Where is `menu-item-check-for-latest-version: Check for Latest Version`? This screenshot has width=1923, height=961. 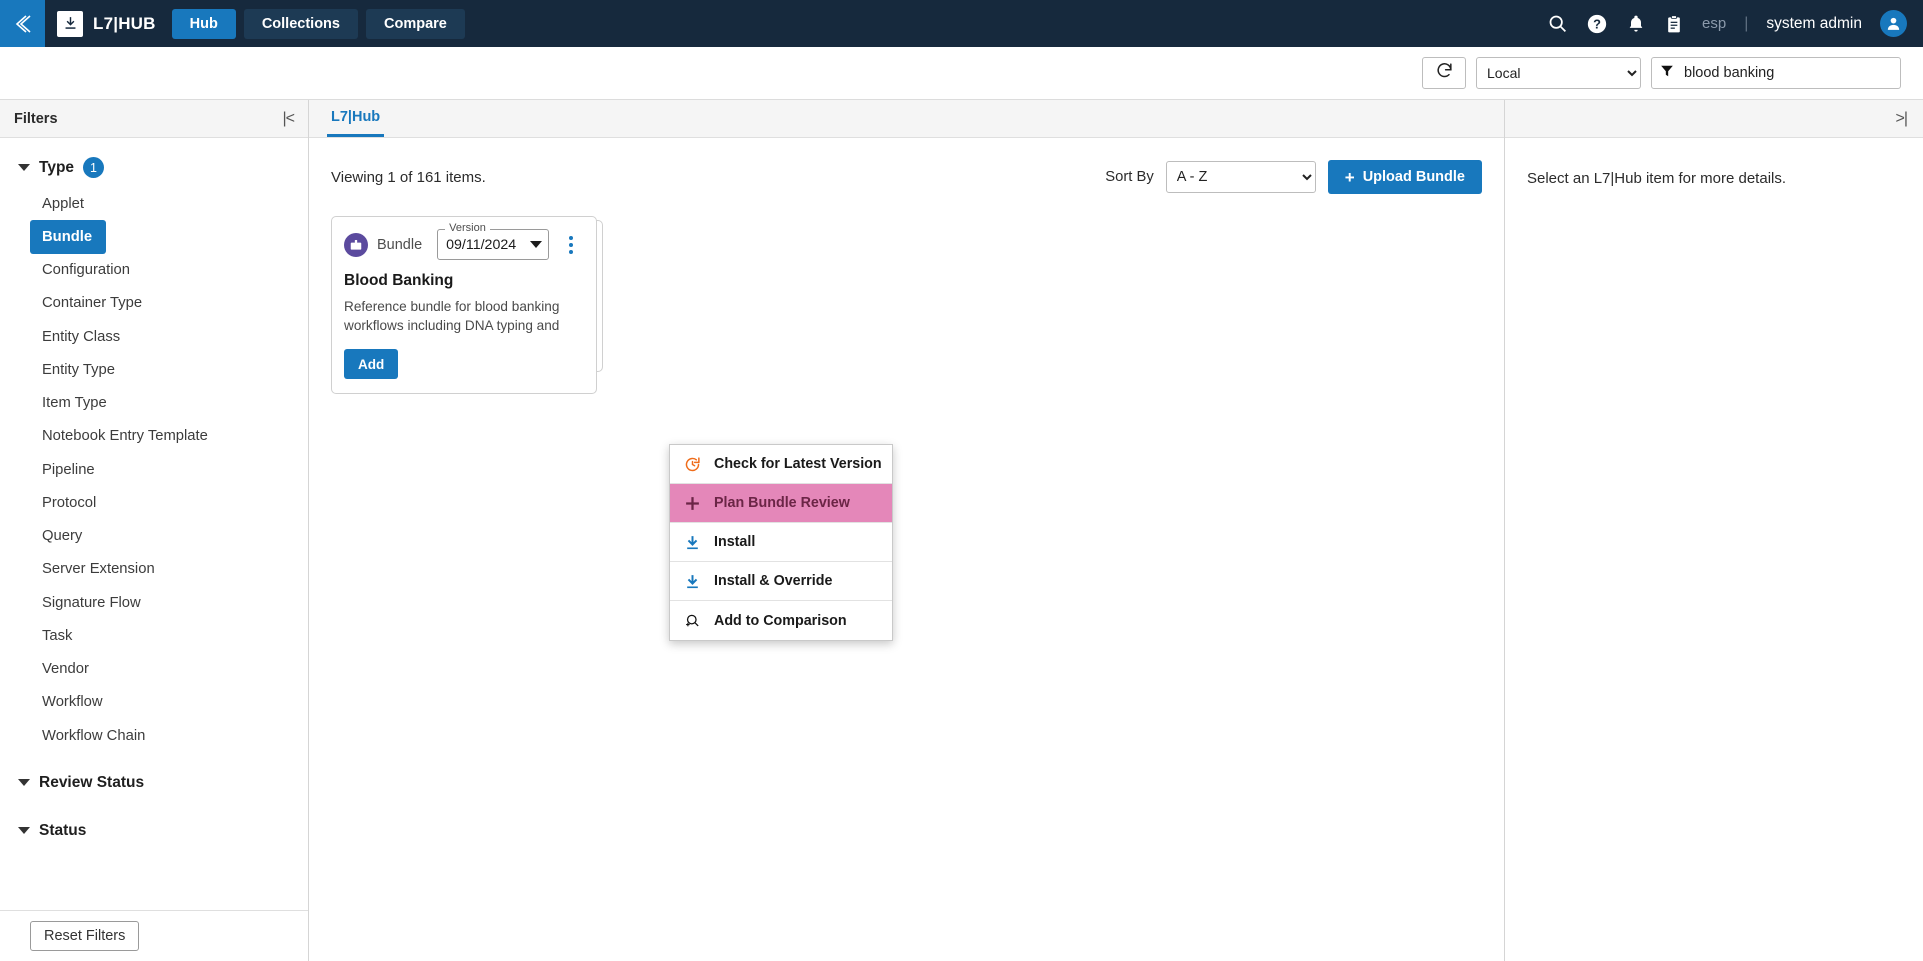
menu-item-check-for-latest-version: Check for Latest Version is located at coordinates (781, 464).